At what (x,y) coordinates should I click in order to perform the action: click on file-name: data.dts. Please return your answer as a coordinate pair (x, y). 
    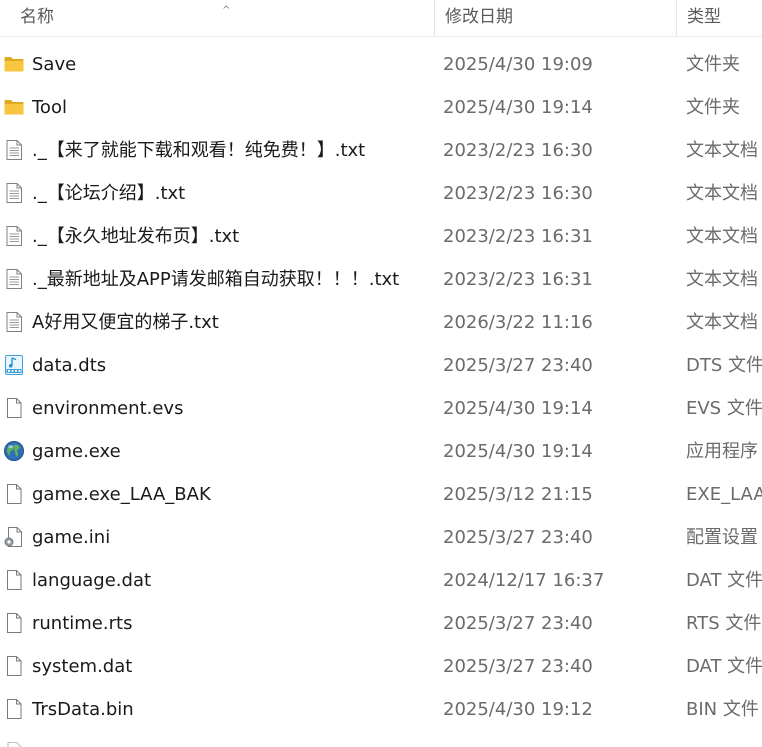
    Looking at the image, I should click on (69, 365).